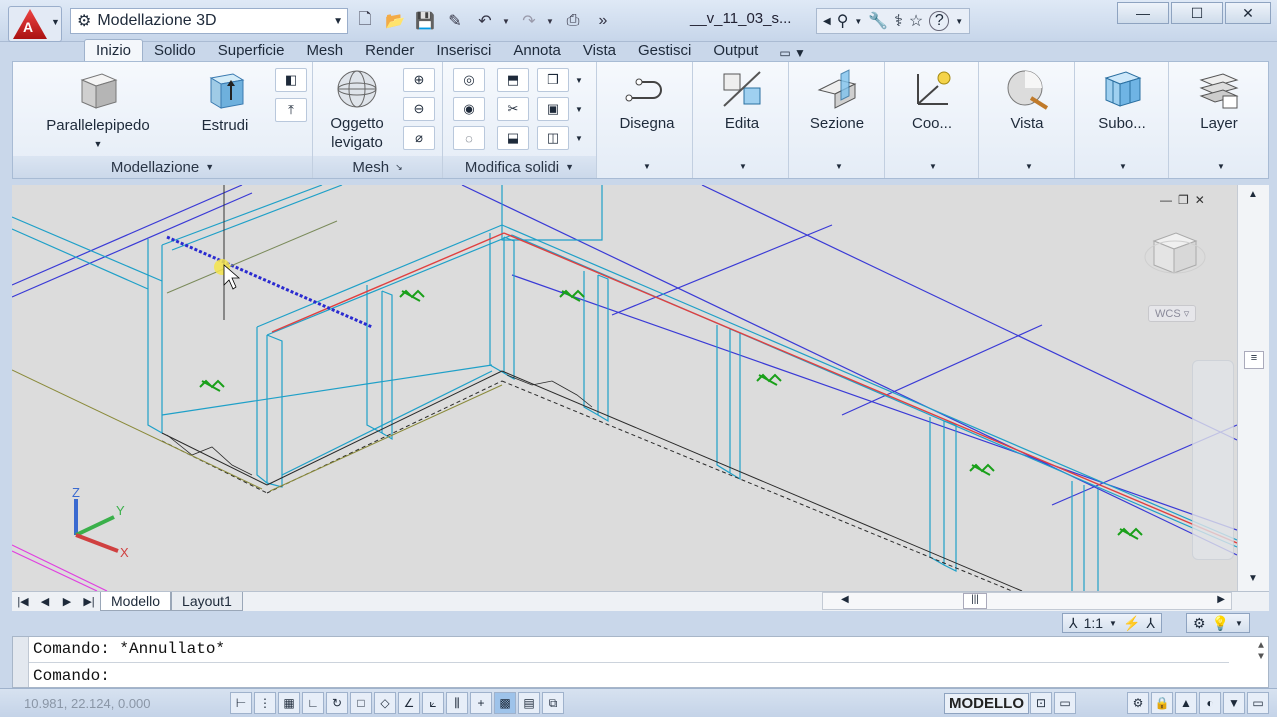  What do you see at coordinates (485, 21) in the screenshot?
I see `undo-icon: ↶` at bounding box center [485, 21].